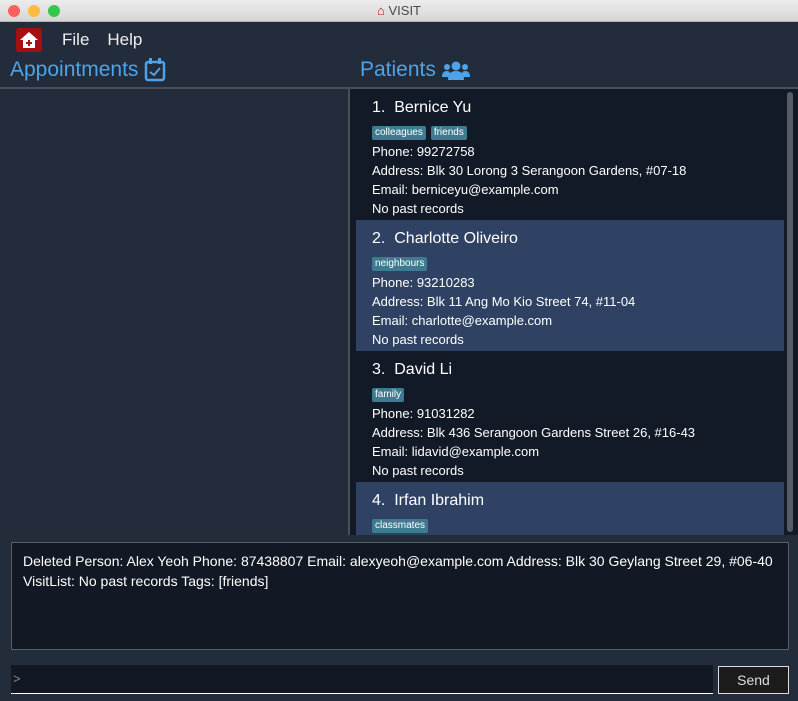 Image resolution: width=798 pixels, height=701 pixels. What do you see at coordinates (399, 133) in the screenshot?
I see `tag: colleagues` at bounding box center [399, 133].